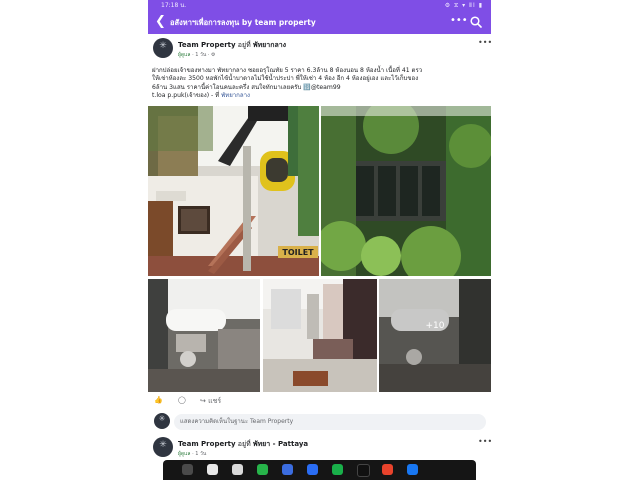 This screenshot has height=480, width=640. I want to click on photo-bathroom-image, so click(204, 335).